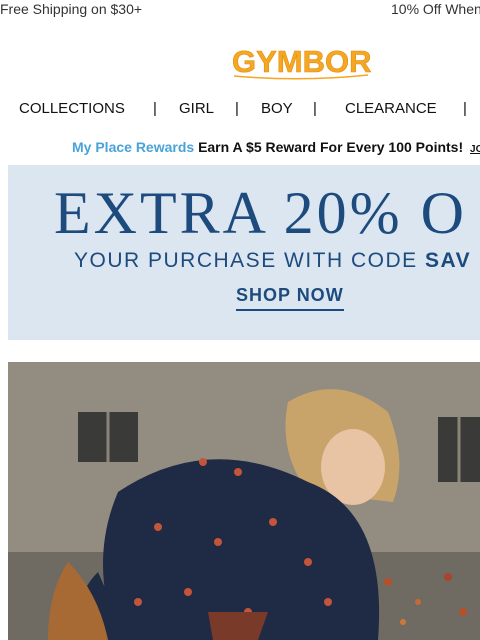  I want to click on gymboree-logo-icon: GYMBOREE, so click(322, 62).